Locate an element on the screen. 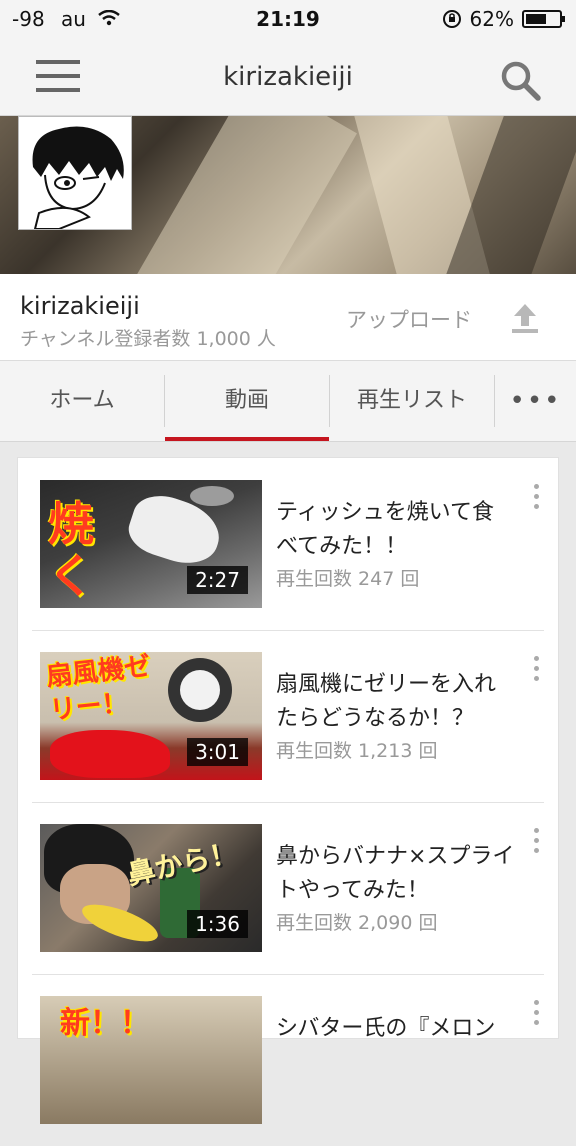 The image size is (576, 1146). tab-videos: 動画 is located at coordinates (247, 401).